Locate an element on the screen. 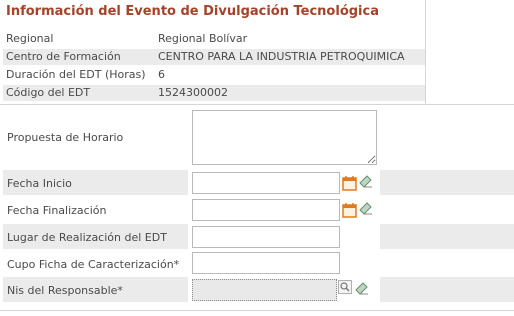 Image resolution: width=514 pixels, height=316 pixels. info-value: 1524300002 is located at coordinates (193, 92).